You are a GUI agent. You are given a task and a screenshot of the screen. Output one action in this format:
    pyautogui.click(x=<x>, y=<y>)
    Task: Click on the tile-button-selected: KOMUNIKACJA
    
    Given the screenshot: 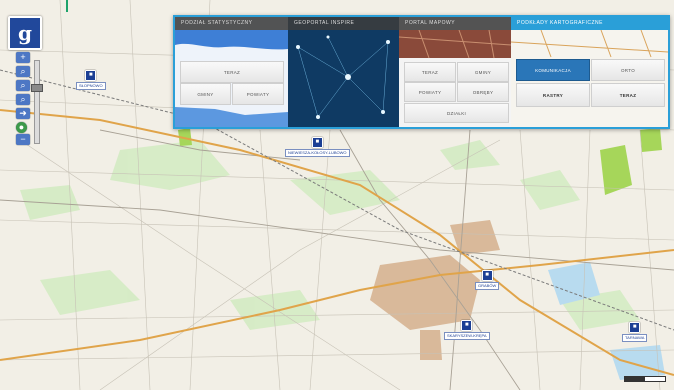 What is the action you would take?
    pyautogui.click(x=553, y=70)
    